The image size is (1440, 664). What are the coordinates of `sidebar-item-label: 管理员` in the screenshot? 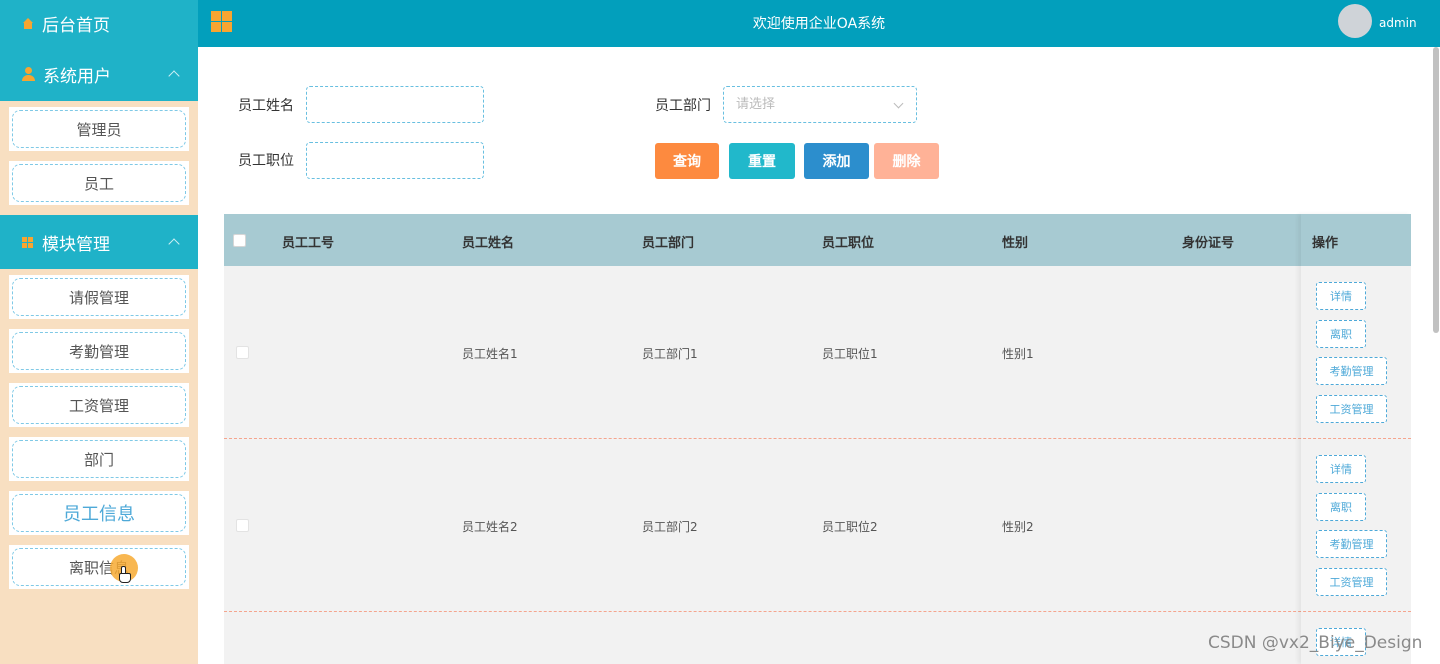 It's located at (99, 129).